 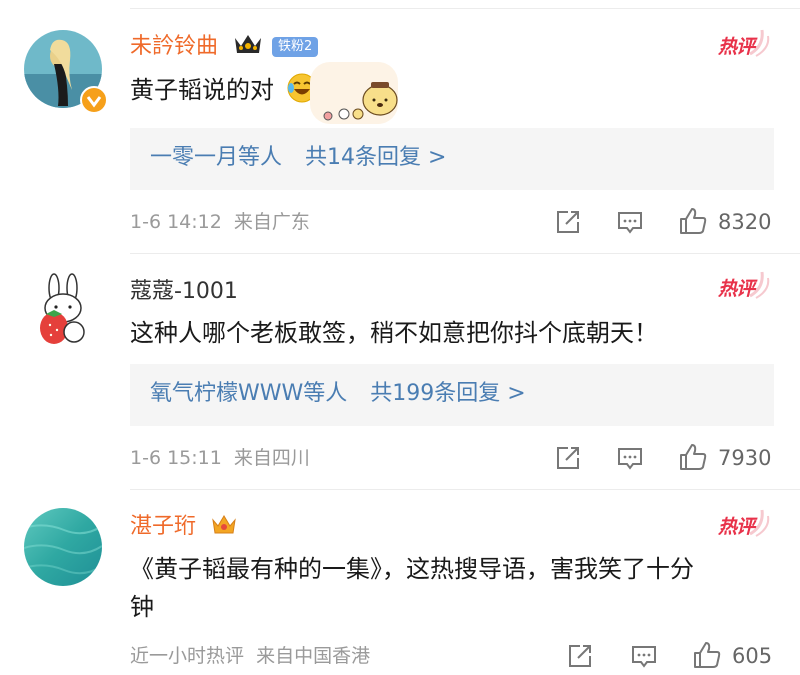 I want to click on comment-text: 这种人哪个老板敢签，稍不如意把你抖个底朝天！, so click(x=394, y=333).